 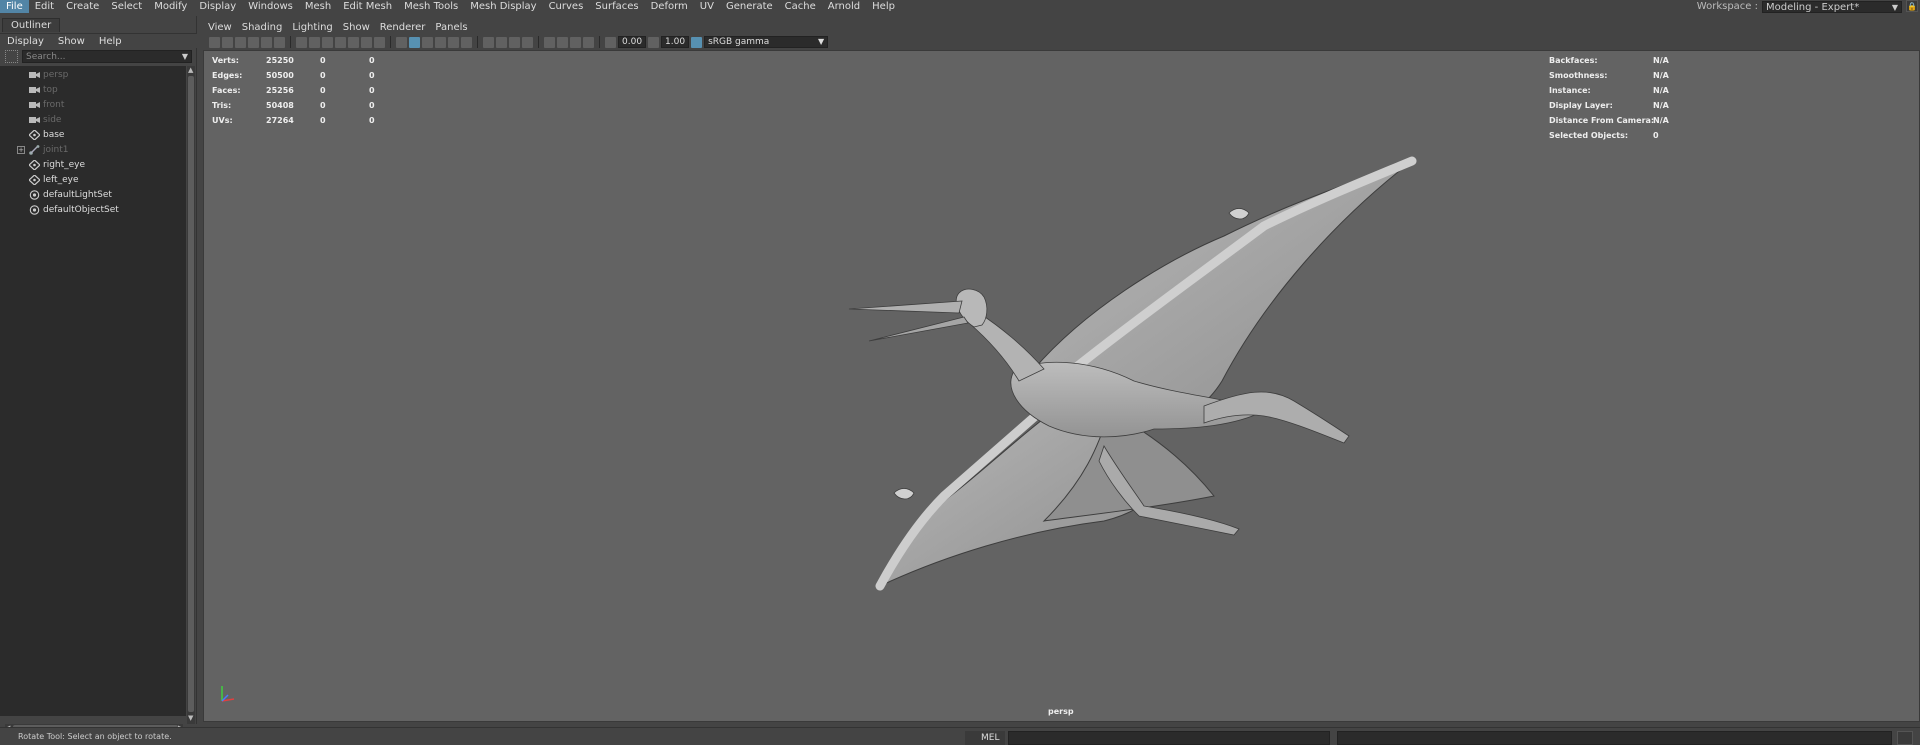 I want to click on menu-generate: Generate, so click(x=749, y=6).